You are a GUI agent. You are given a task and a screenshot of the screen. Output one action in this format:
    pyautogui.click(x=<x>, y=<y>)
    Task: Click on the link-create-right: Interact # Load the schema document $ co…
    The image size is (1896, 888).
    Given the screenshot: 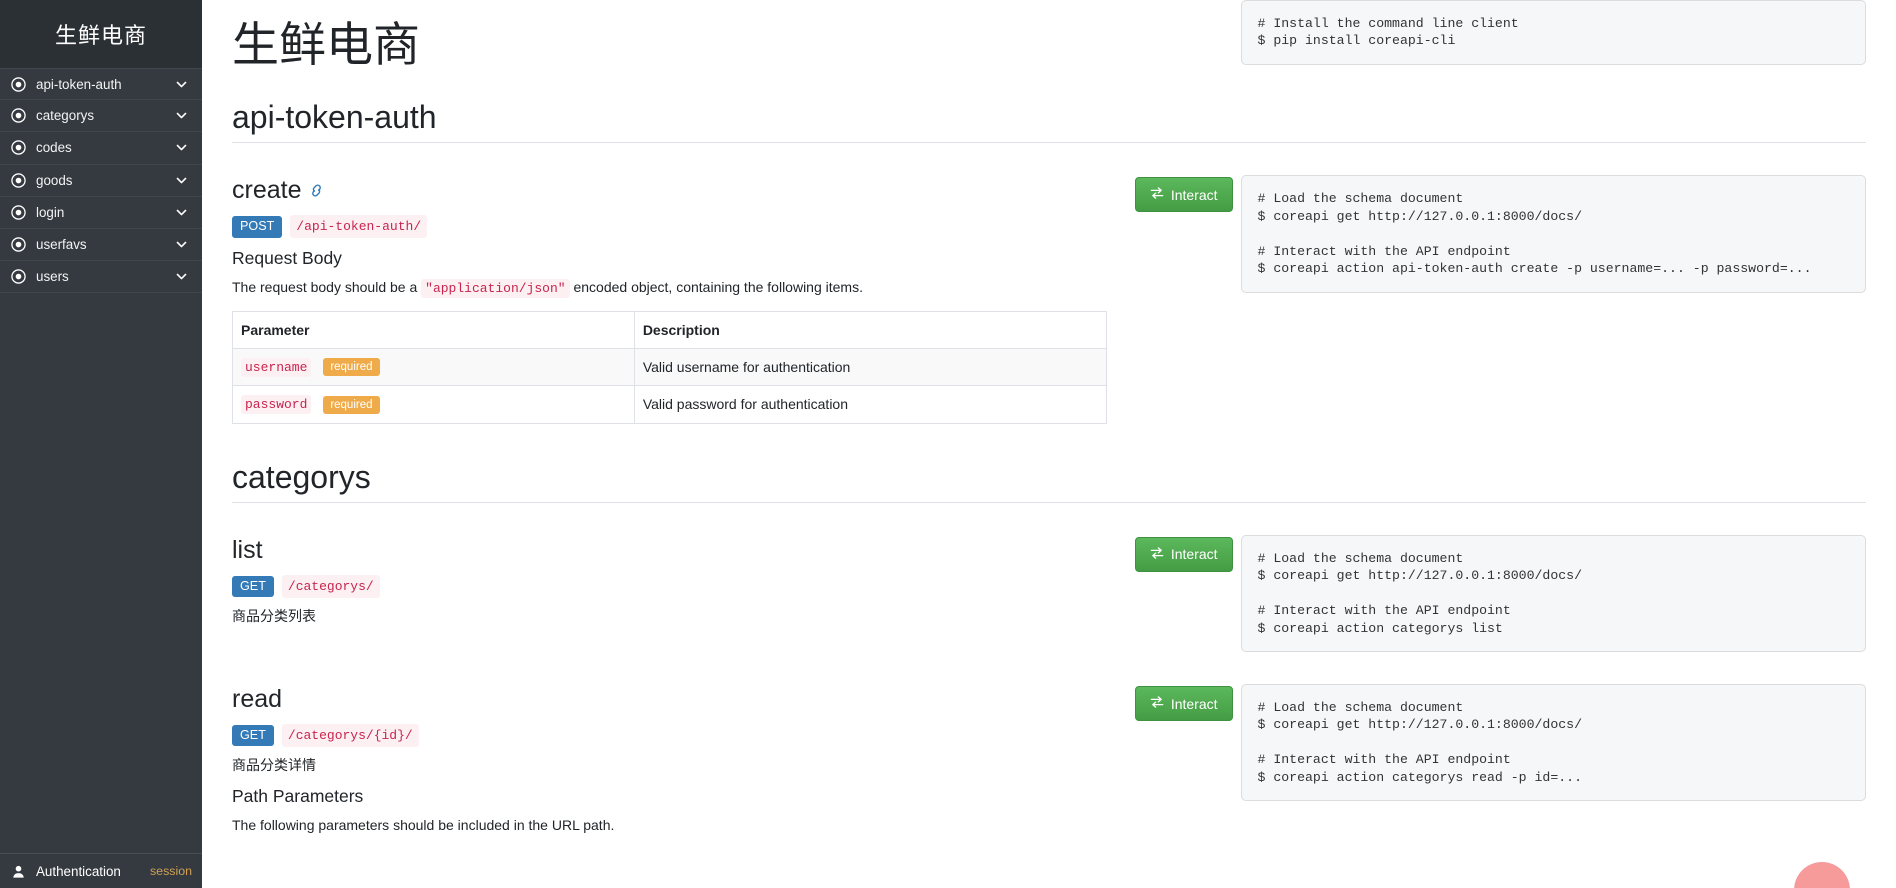 What is the action you would take?
    pyautogui.click(x=1494, y=299)
    